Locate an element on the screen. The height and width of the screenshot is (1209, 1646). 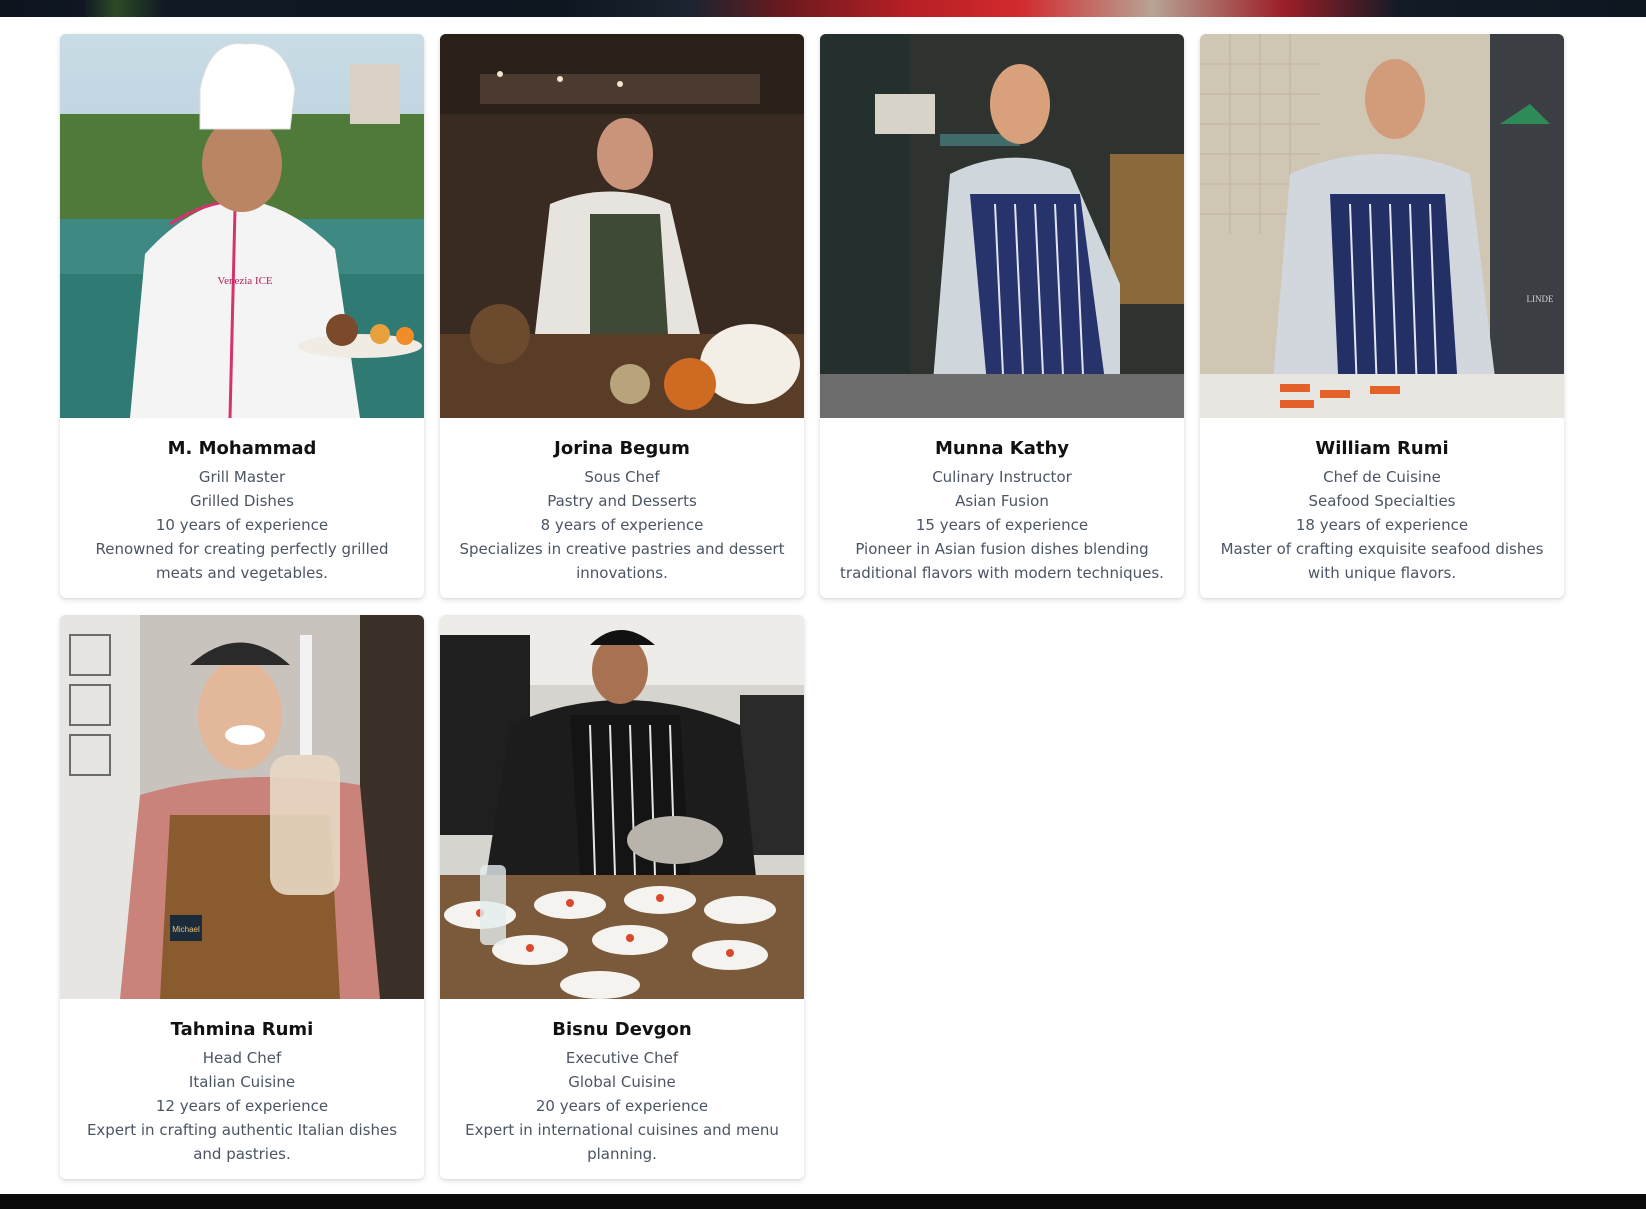
chef-title: Head Chef is located at coordinates (242, 1058).